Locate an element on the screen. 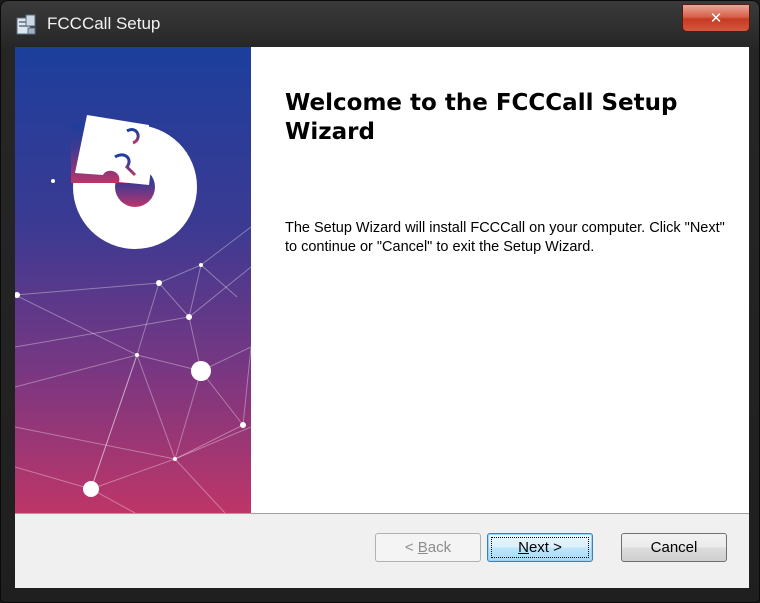  next-button: Next > is located at coordinates (540, 547).